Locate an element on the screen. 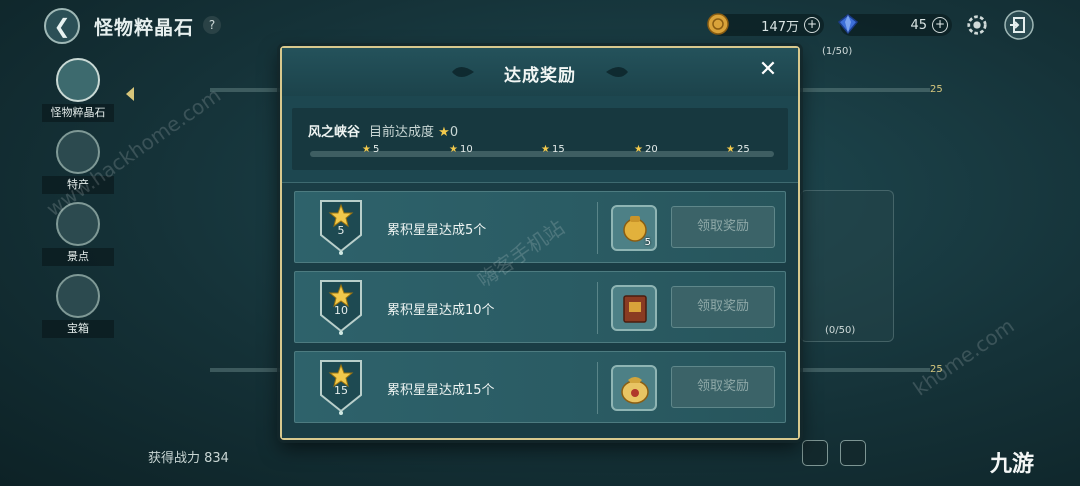 The width and height of the screenshot is (1080, 486). page-title: 怪物粹晶石 is located at coordinates (144, 28).